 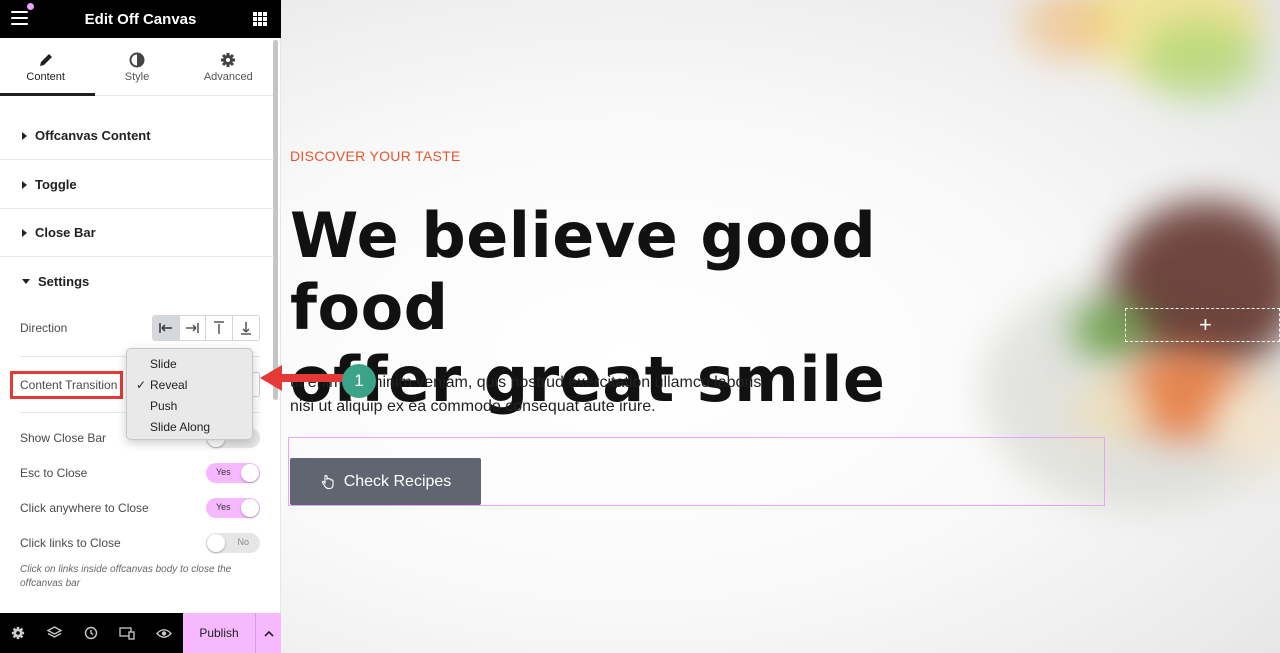 I want to click on toggle-value: No, so click(x=243, y=542).